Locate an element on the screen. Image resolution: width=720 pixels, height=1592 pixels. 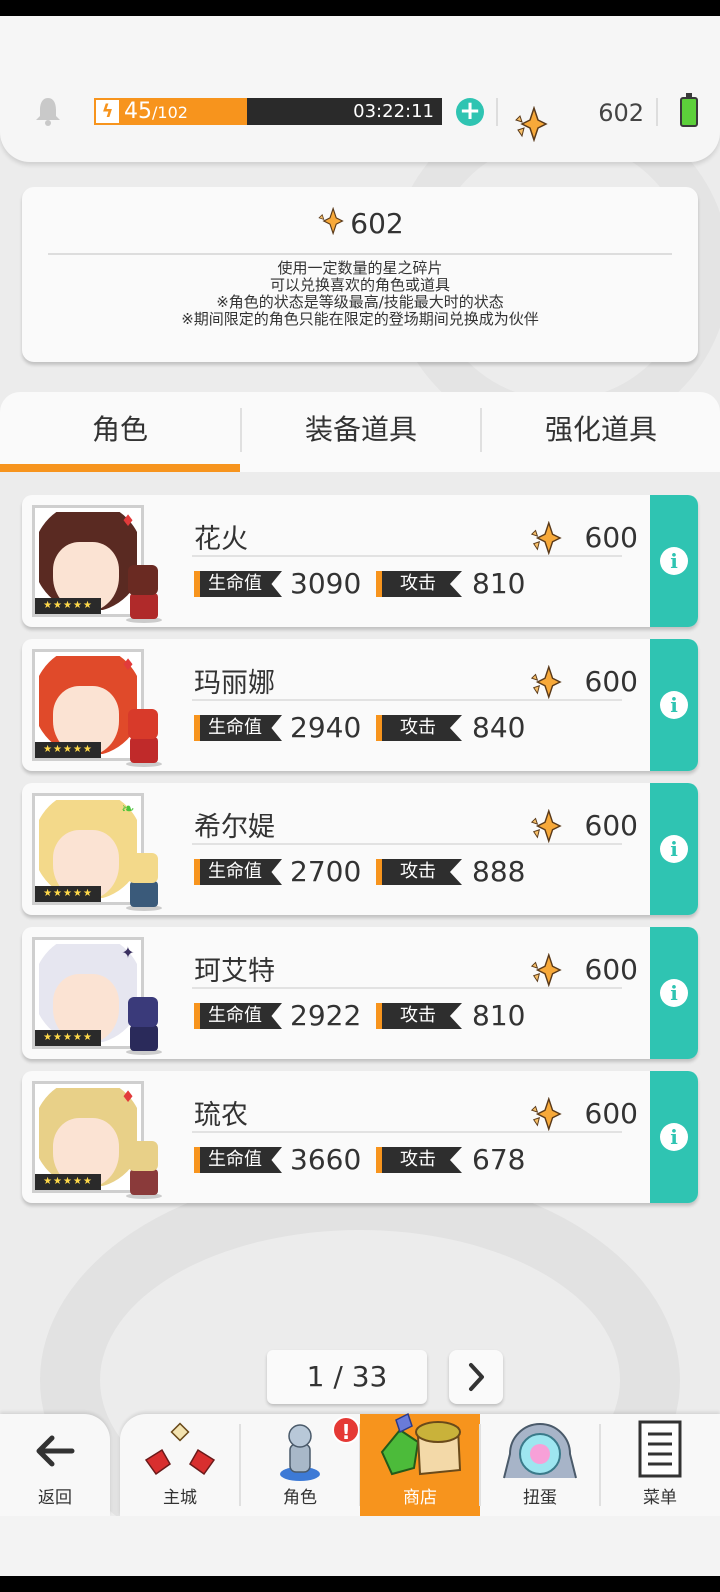
main-nav-bar: 主城 ! 角色 商店 扭蛋 菜单 is located at coordinates (420, 1464).